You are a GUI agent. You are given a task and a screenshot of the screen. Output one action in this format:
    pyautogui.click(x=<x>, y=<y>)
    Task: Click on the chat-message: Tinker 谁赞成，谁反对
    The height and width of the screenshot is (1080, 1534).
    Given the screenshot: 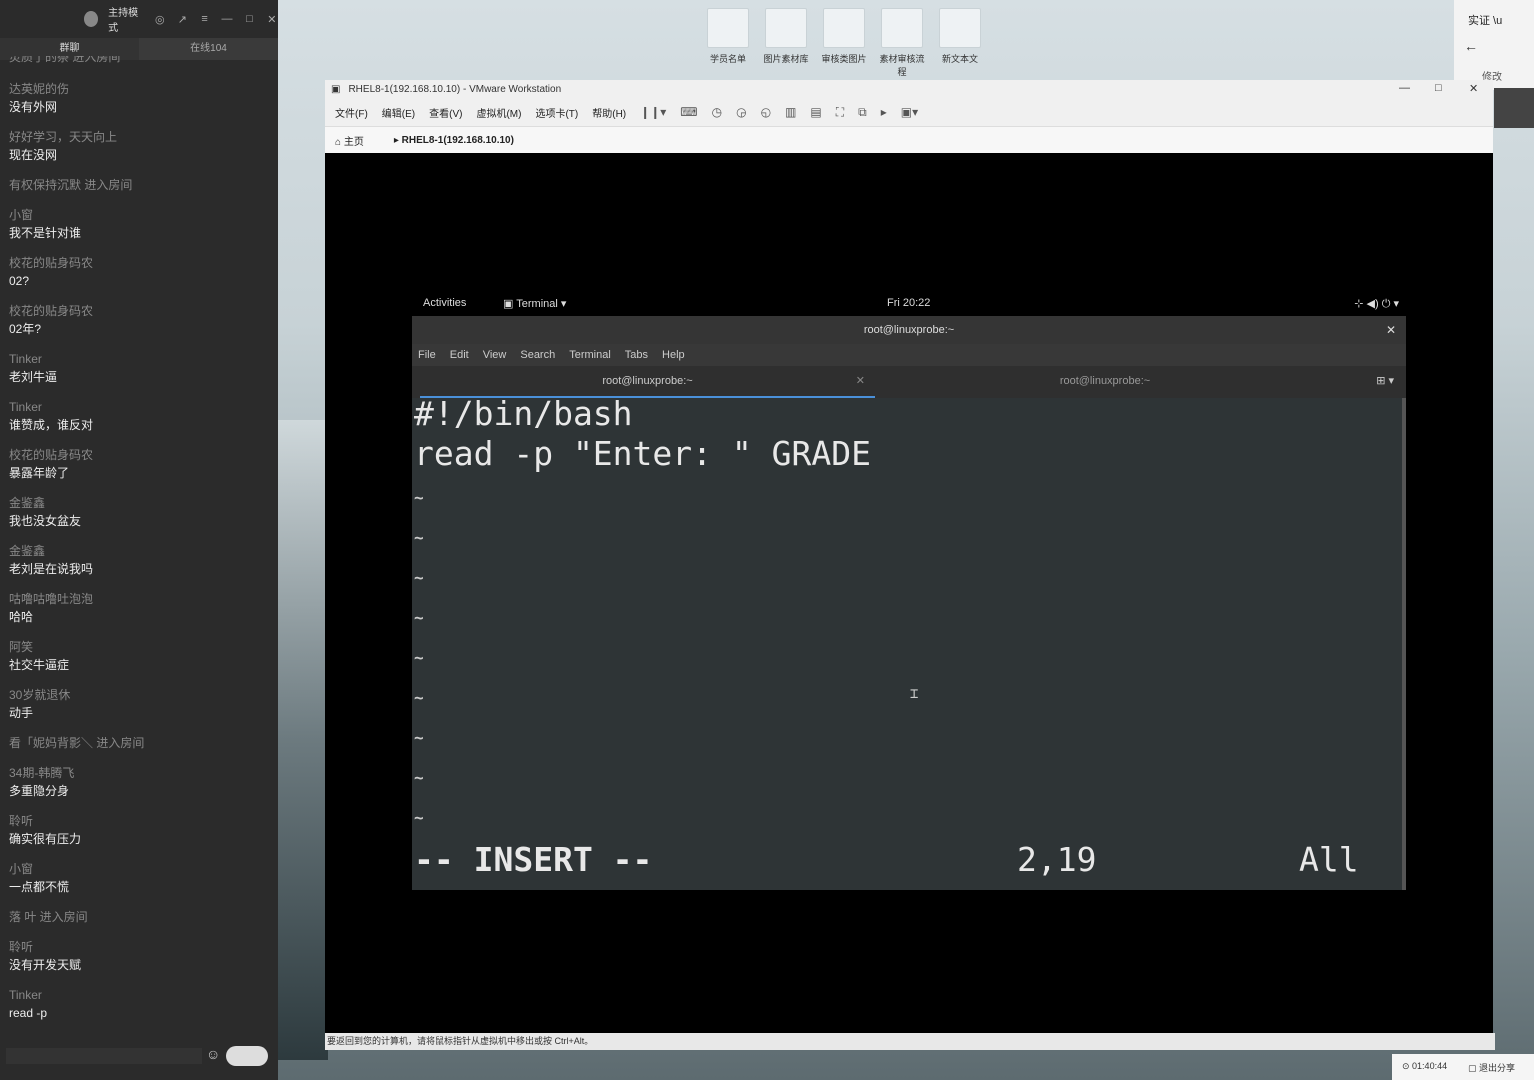 What is the action you would take?
    pyautogui.click(x=143, y=416)
    